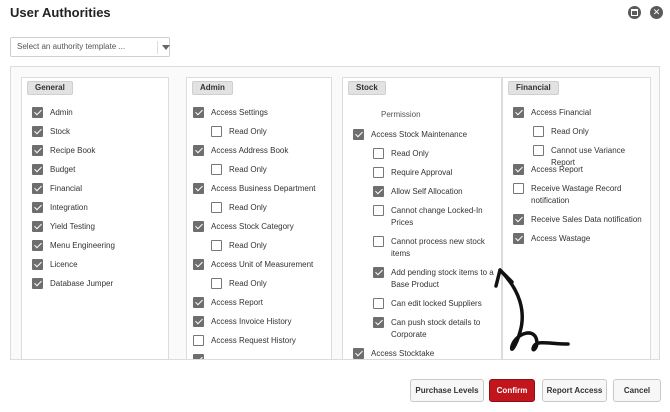 The width and height of the screenshot is (670, 412). Describe the element at coordinates (656, 12) in the screenshot. I see `close-icon: ✕` at that location.